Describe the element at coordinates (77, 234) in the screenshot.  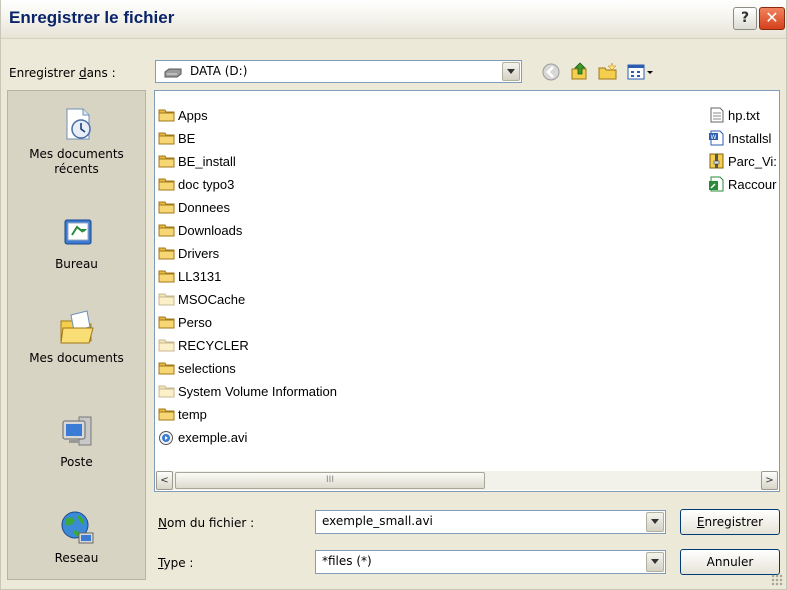
I see `desktop-icon` at that location.